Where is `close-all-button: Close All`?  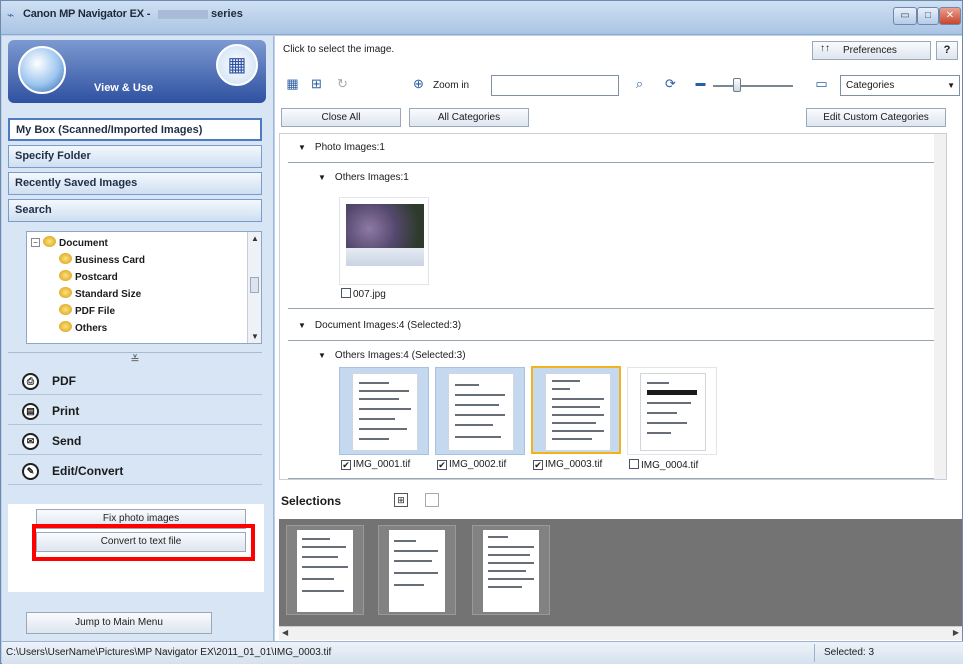
close-all-button: Close All is located at coordinates (341, 117).